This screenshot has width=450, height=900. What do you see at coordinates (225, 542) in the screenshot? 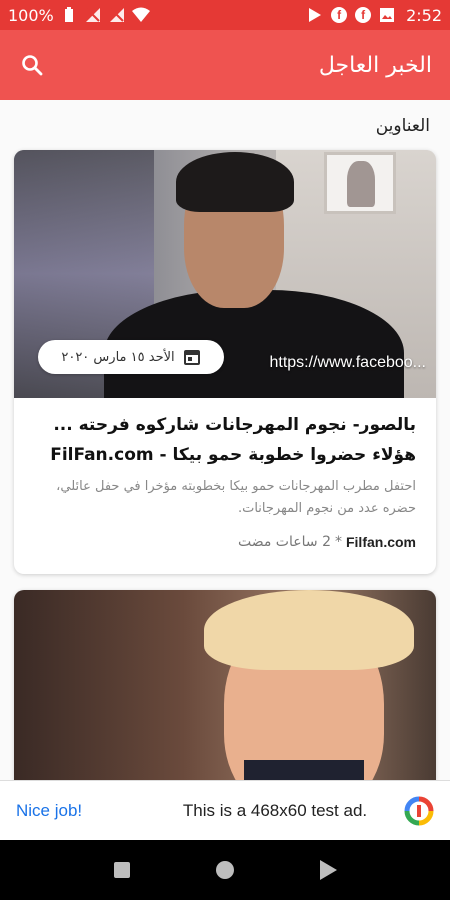
I see `news-meta: Filfan.com * 2 ساعات مضت` at bounding box center [225, 542].